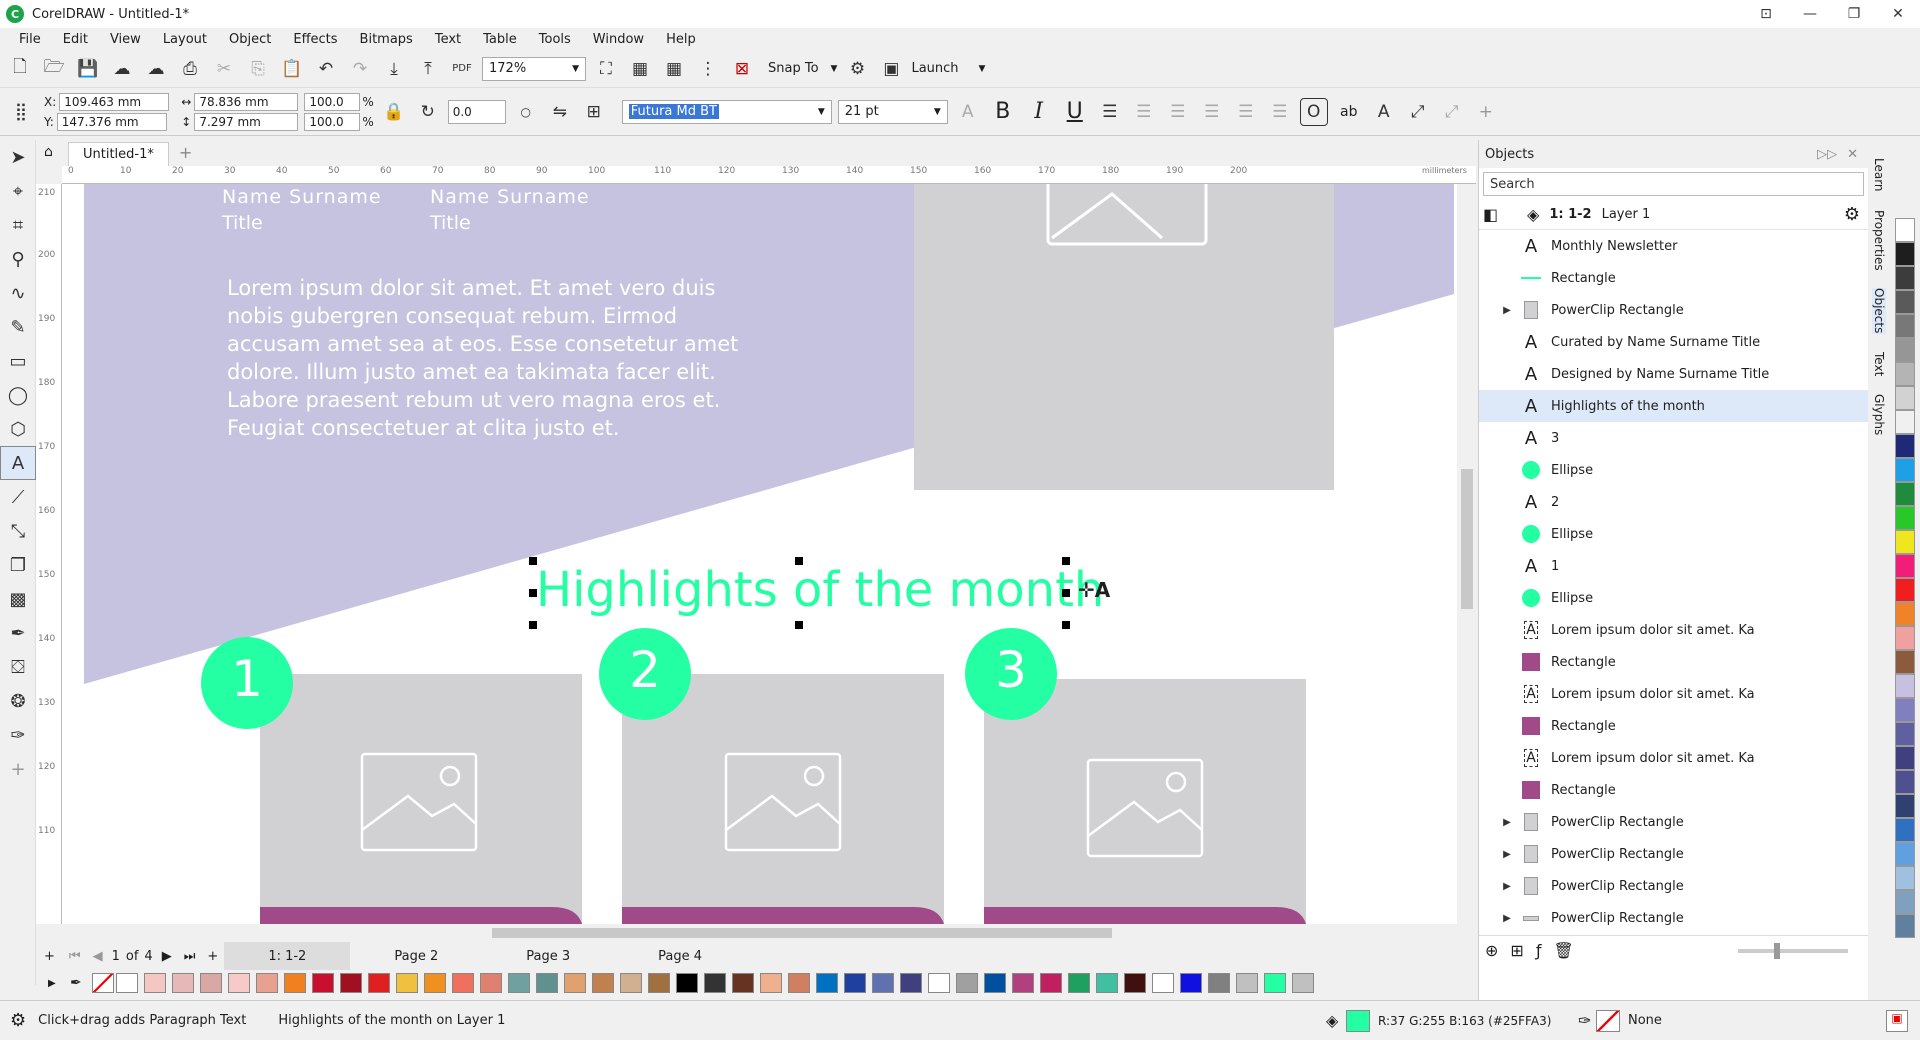 This screenshot has height=1040, width=1920. I want to click on open-folder-icon: 🗁, so click(54, 69).